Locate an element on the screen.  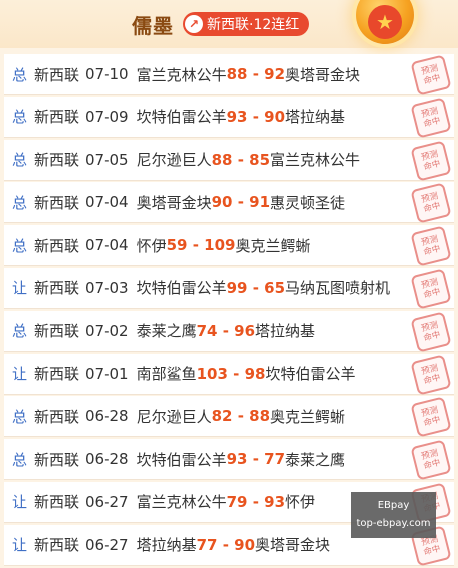
watermark-line2: top-ebpay.com is located at coordinates (393, 523).